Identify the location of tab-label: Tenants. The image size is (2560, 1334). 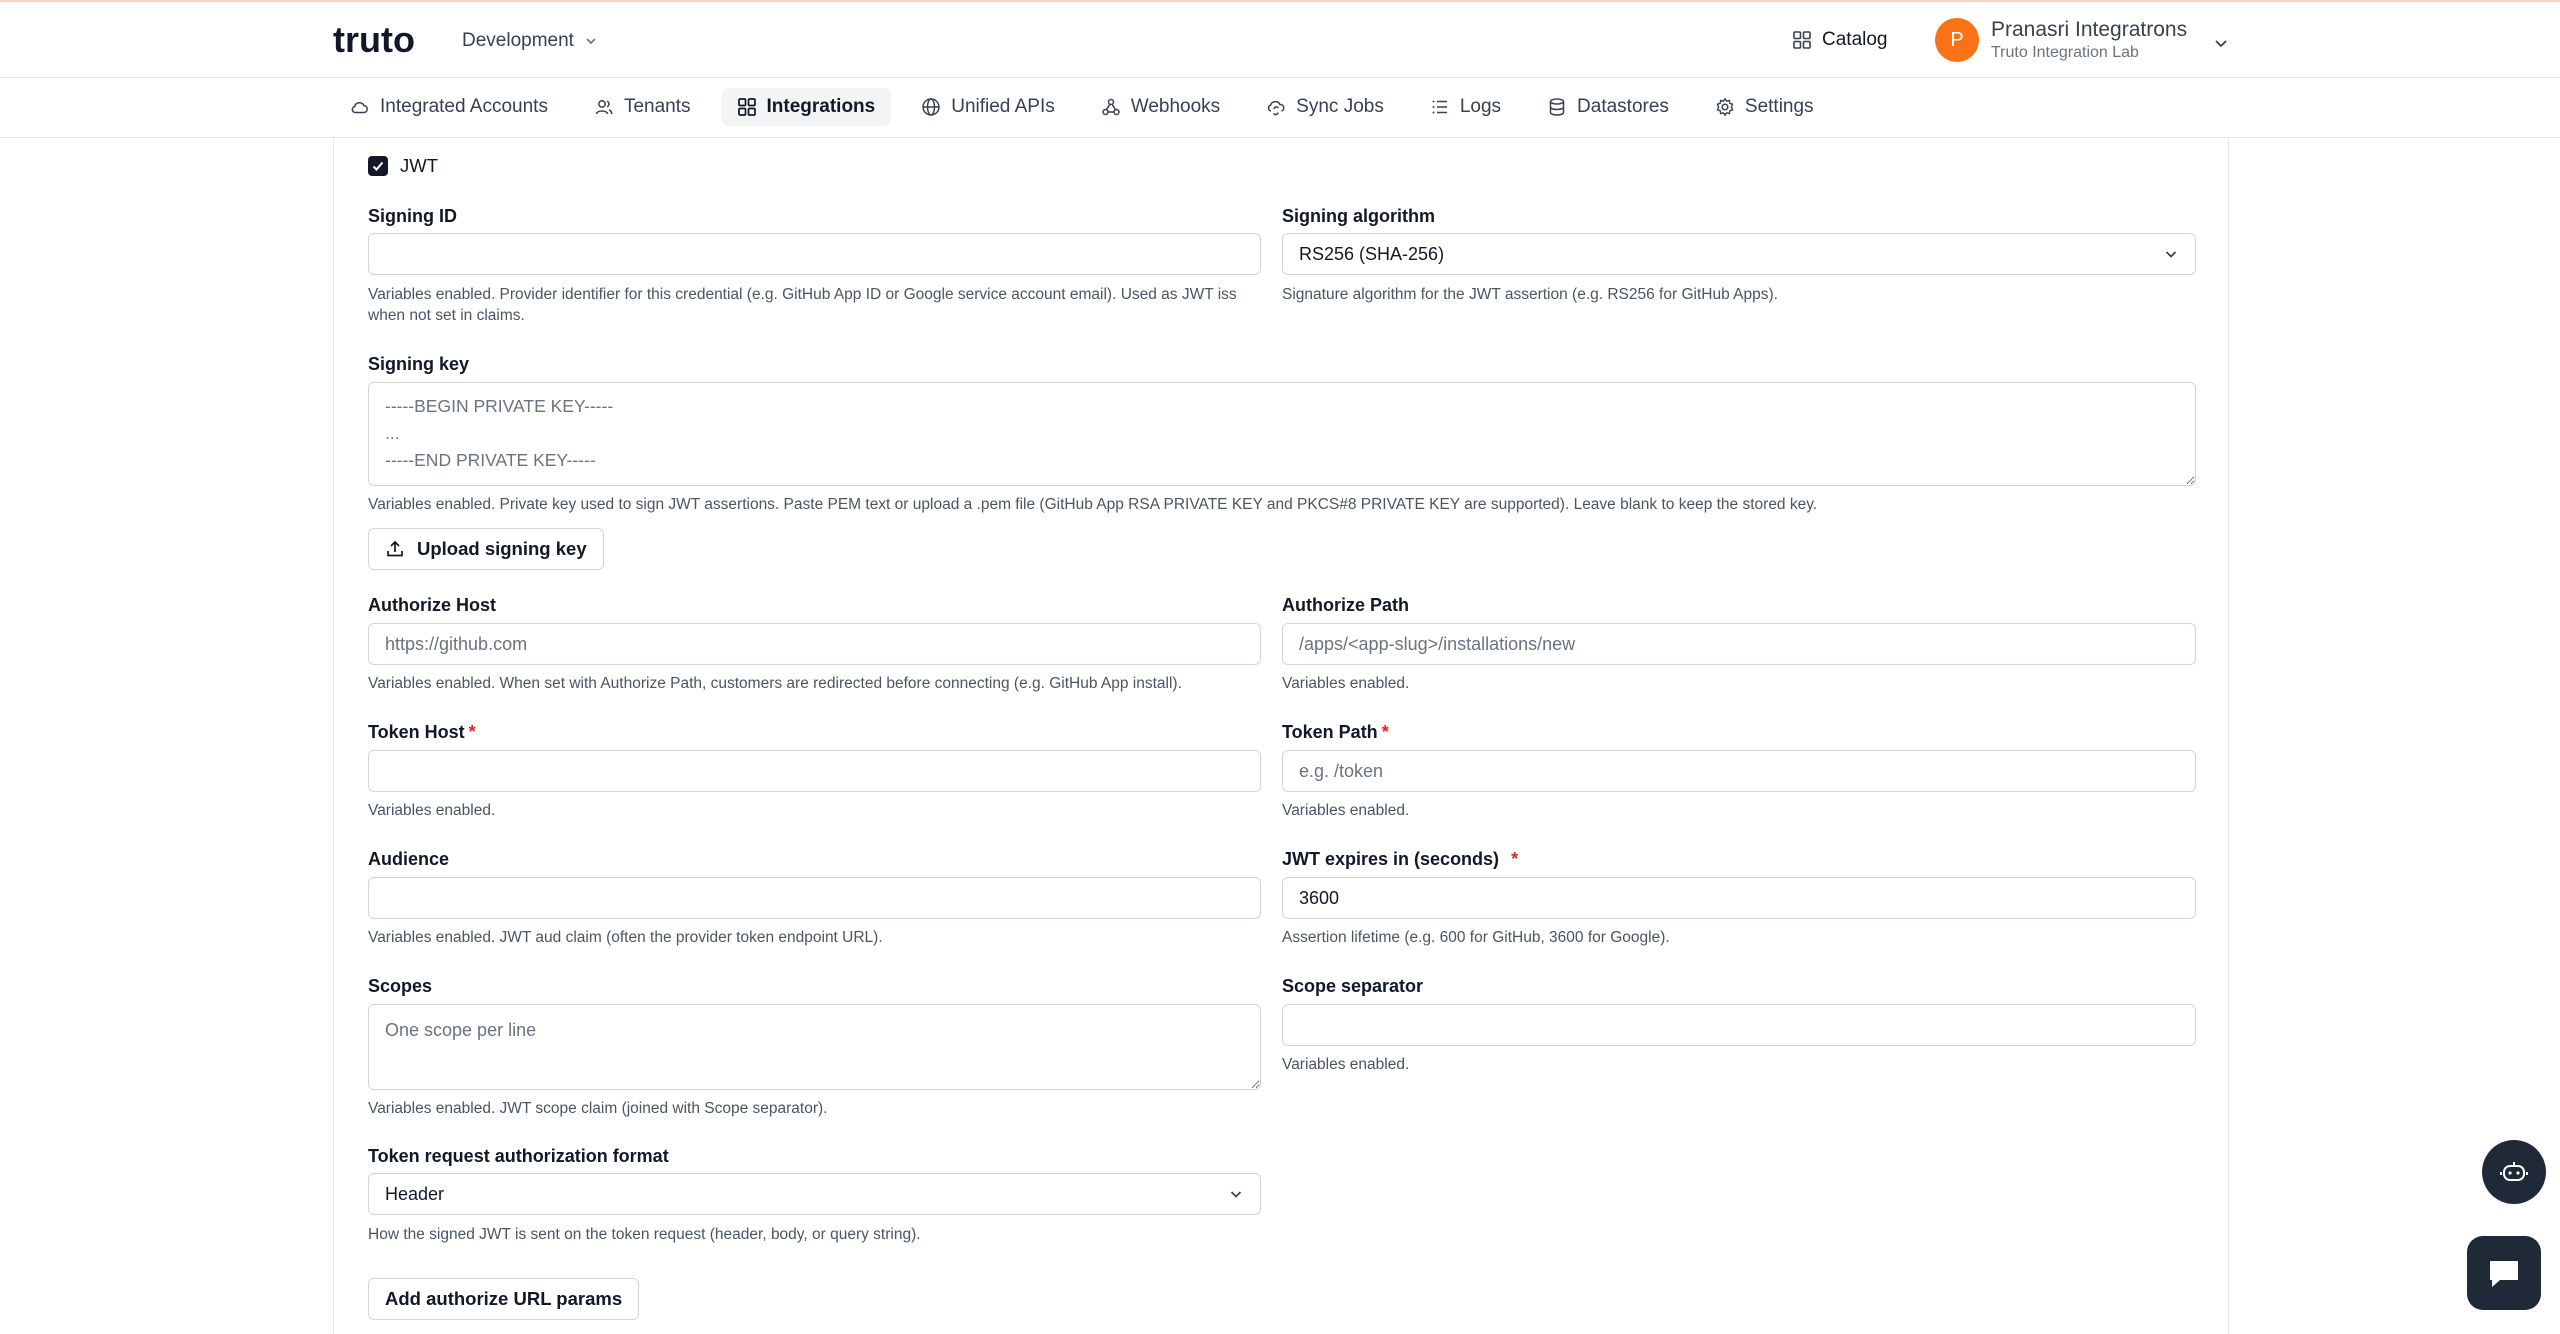
(657, 106).